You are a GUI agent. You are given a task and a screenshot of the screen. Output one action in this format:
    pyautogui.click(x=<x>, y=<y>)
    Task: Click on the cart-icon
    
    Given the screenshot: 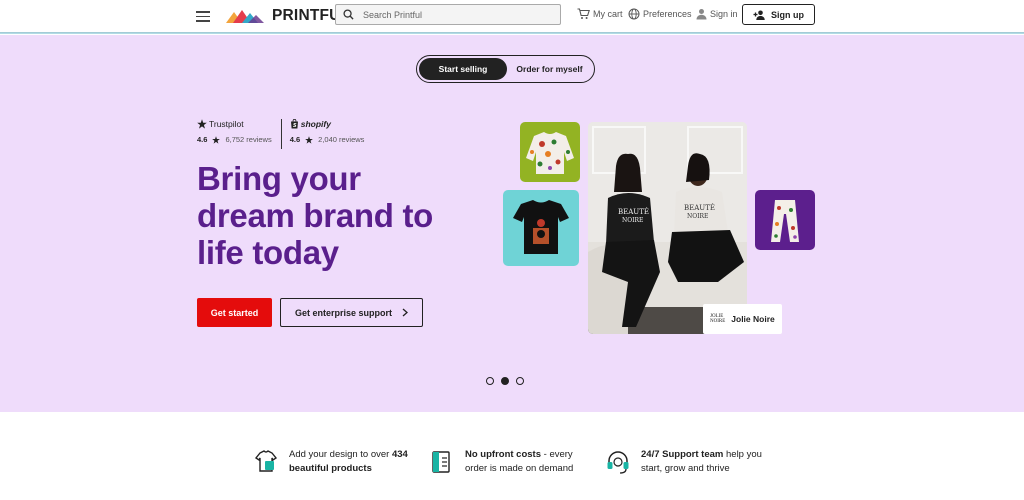 What is the action you would take?
    pyautogui.click(x=583, y=13)
    